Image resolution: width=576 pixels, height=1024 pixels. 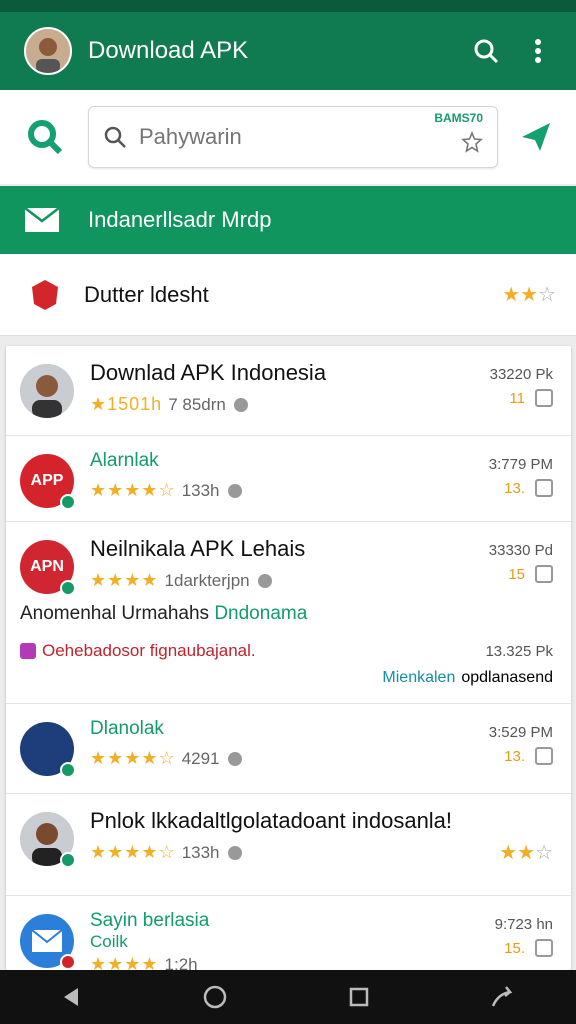 What do you see at coordinates (146, 294) in the screenshot?
I see `filter-title: Dutter ldesht` at bounding box center [146, 294].